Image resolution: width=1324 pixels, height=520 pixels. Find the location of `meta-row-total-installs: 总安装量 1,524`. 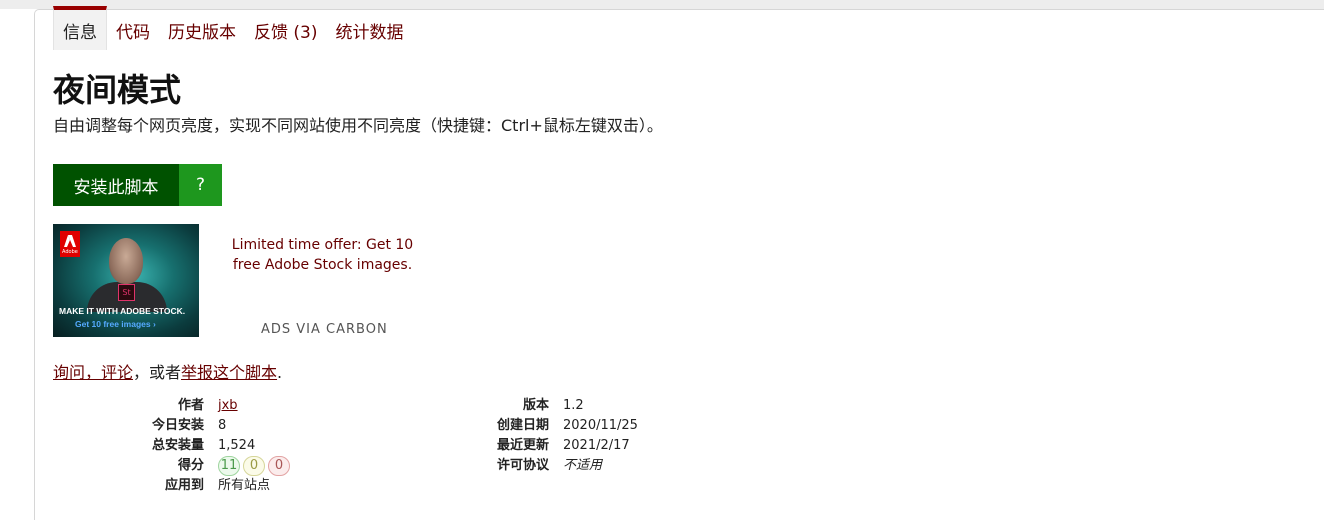

meta-row-total-installs: 总安装量 1,524 is located at coordinates (171, 446).